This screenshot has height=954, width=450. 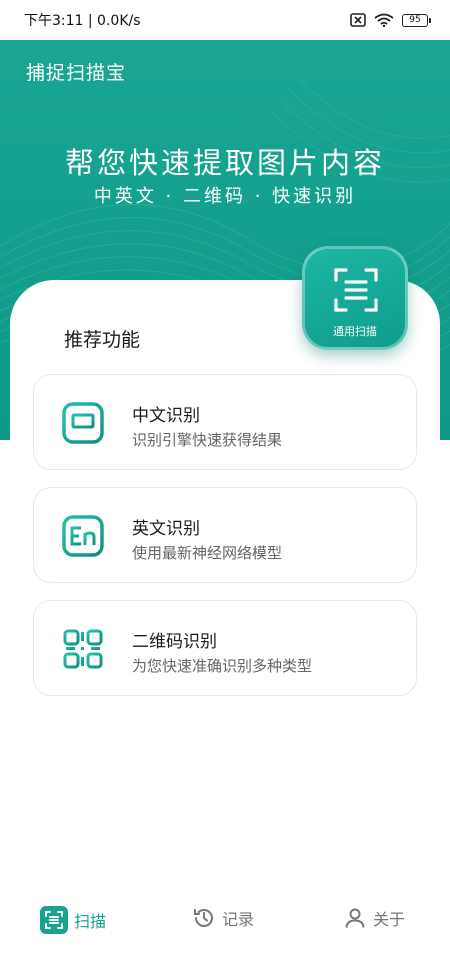 I want to click on feature-subtitle: 使用最新神经网络模型, so click(x=207, y=553).